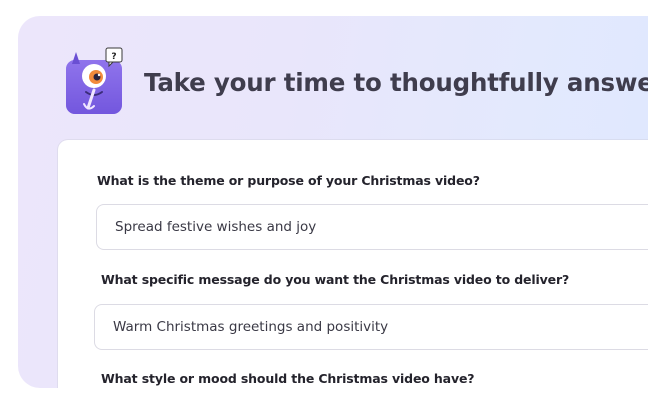  I want to click on message-answer-input: Warm Christmas greetings and positivity, so click(371, 327).